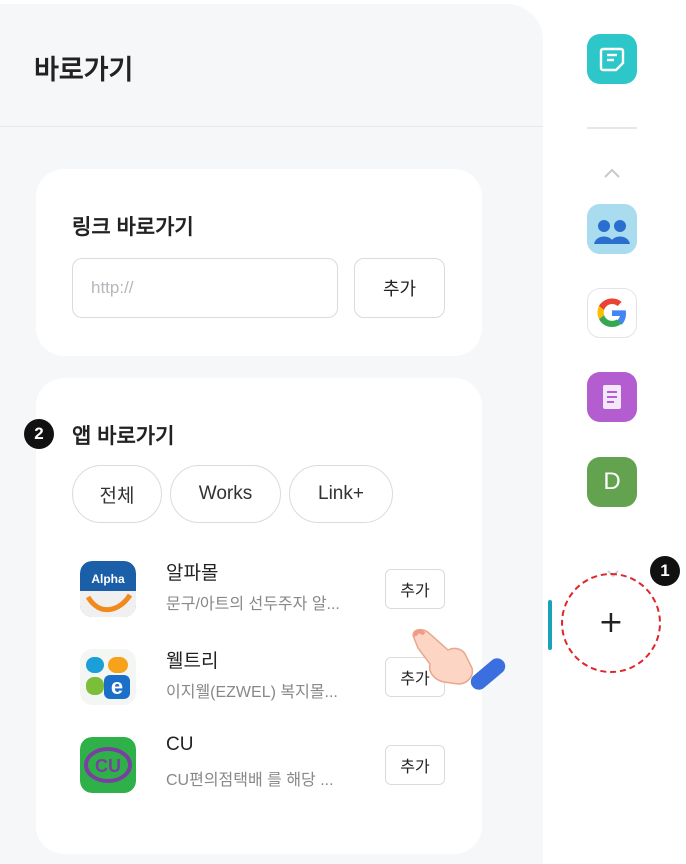  I want to click on app-shortcut-title: 앱 바로가기, so click(123, 436).